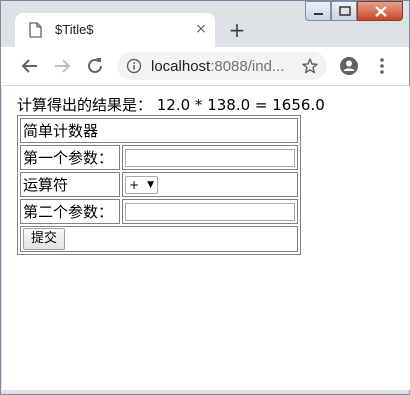 This screenshot has height=395, width=410. I want to click on tab-strip: $Title$ × +, so click(205, 24).